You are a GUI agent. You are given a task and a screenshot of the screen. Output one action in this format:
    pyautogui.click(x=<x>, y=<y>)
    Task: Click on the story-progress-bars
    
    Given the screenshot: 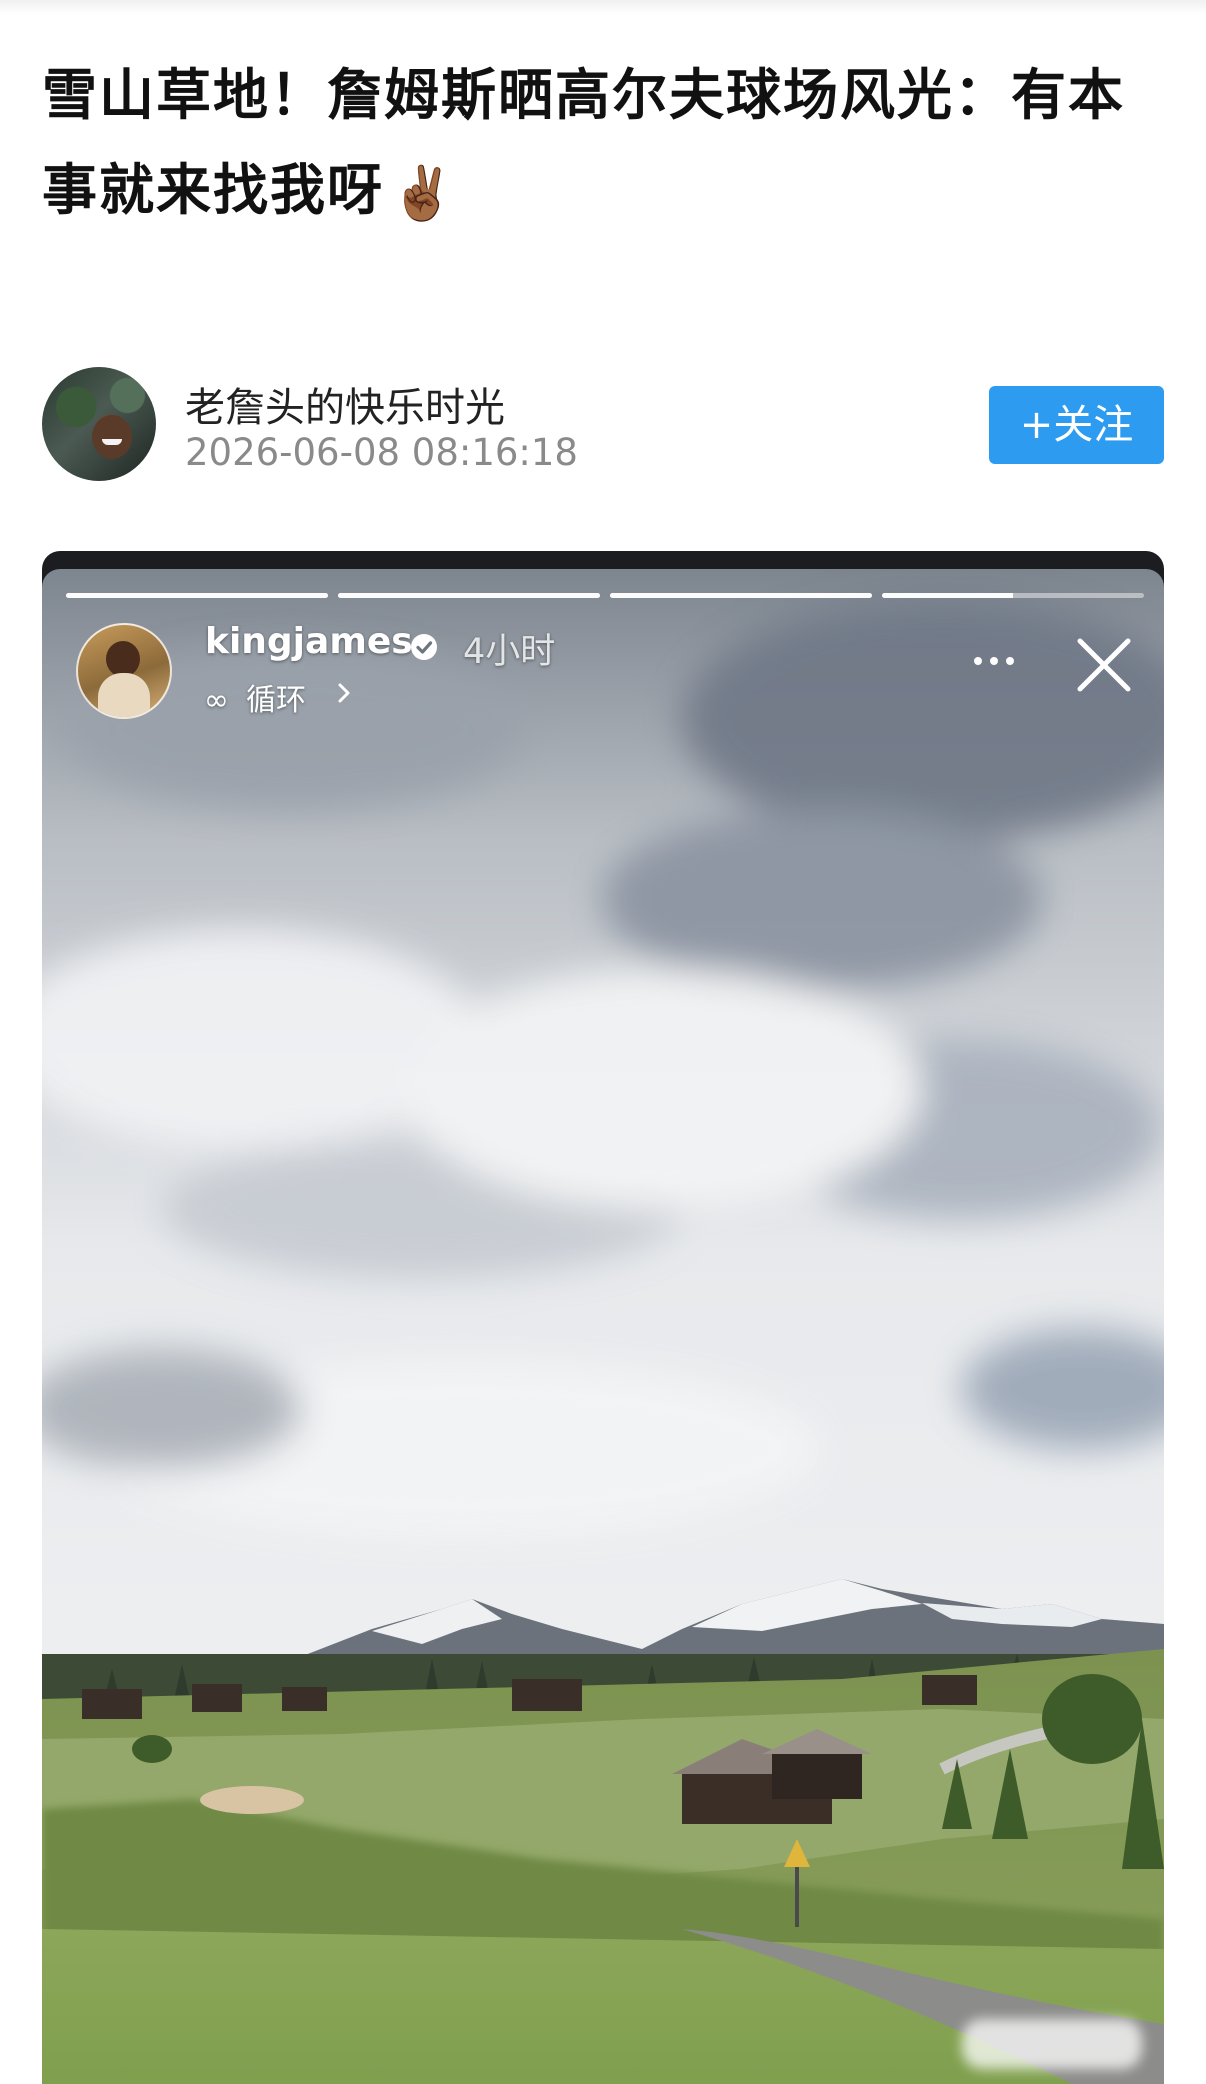 What is the action you would take?
    pyautogui.click(x=605, y=595)
    